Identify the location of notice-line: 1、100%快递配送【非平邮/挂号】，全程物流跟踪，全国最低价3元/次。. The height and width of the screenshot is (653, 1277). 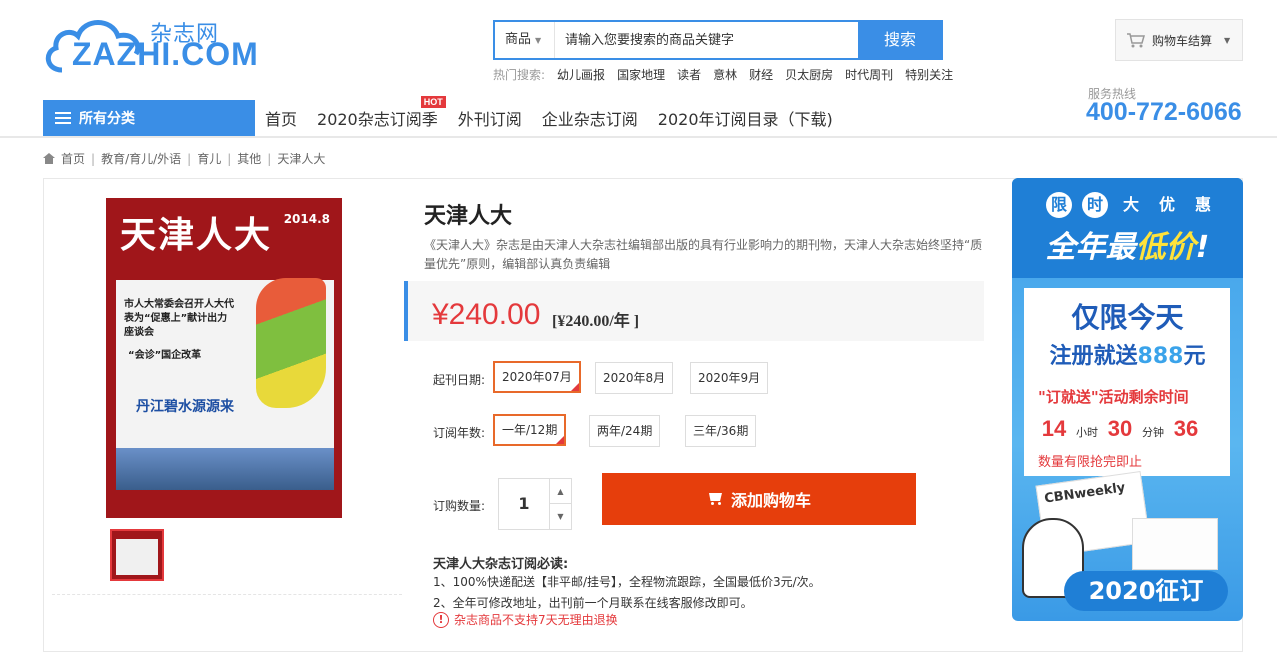
(627, 582).